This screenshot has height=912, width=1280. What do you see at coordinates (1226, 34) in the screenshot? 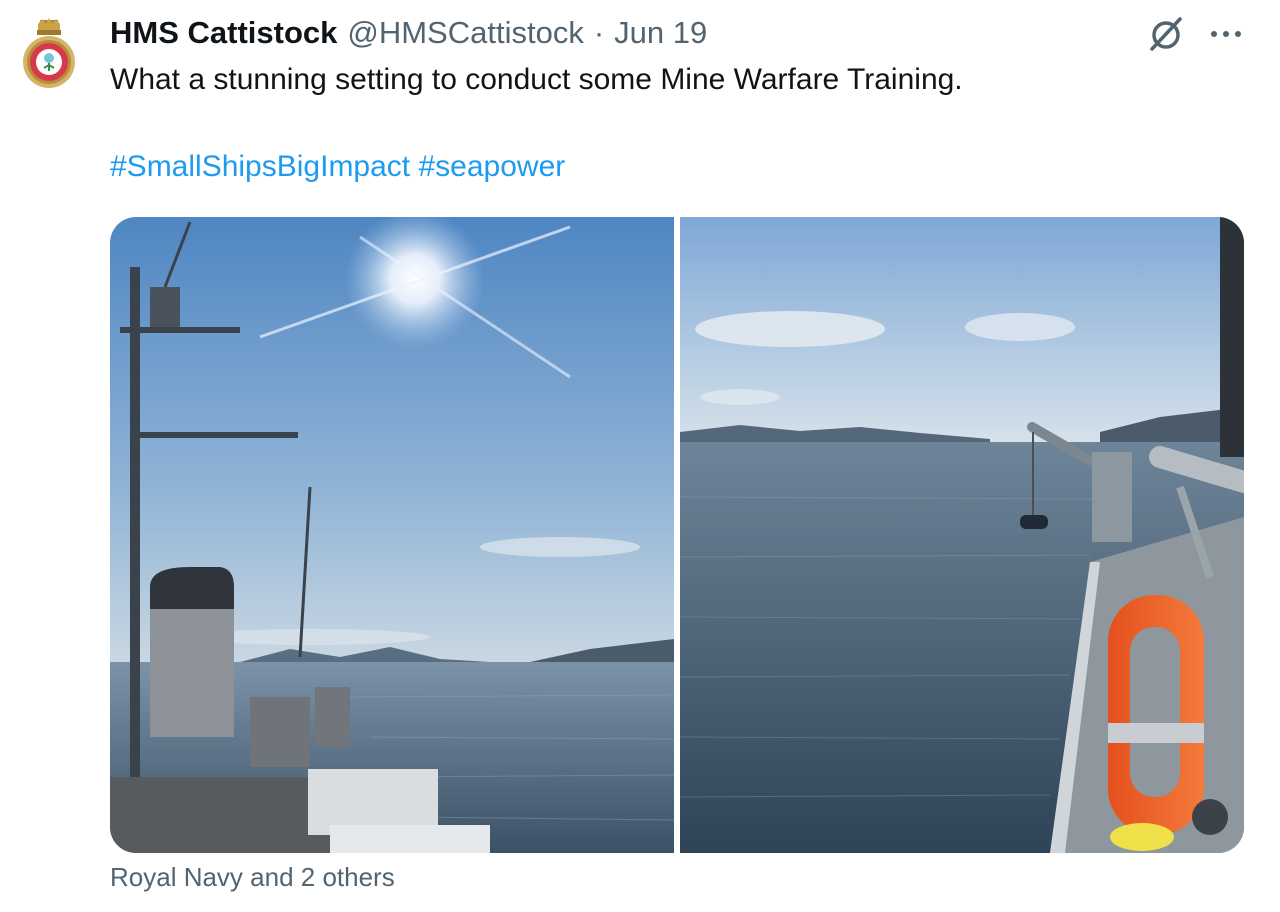
I see `more-options-icon` at bounding box center [1226, 34].